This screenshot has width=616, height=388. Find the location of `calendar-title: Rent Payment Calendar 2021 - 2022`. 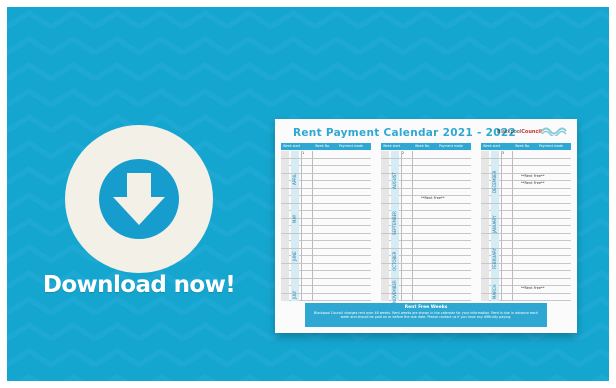

calendar-title: Rent Payment Calendar 2021 - 2022 is located at coordinates (405, 133).